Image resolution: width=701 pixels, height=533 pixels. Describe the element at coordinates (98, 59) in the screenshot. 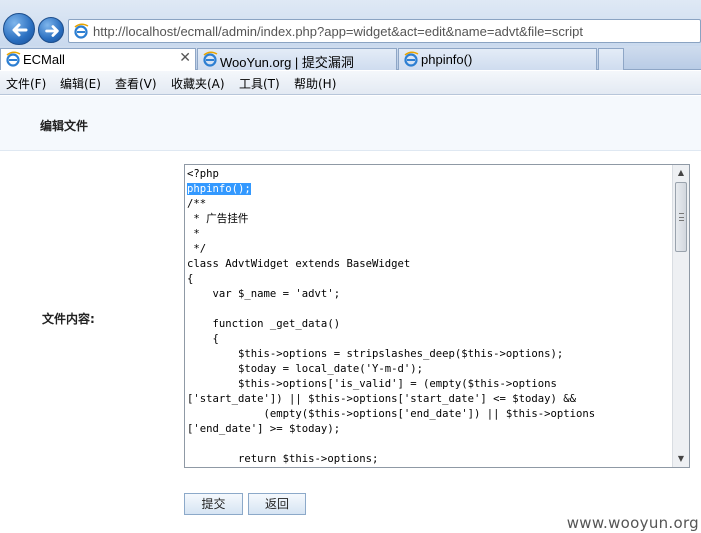

I see `tab-ecmall: ECMall ✕` at that location.